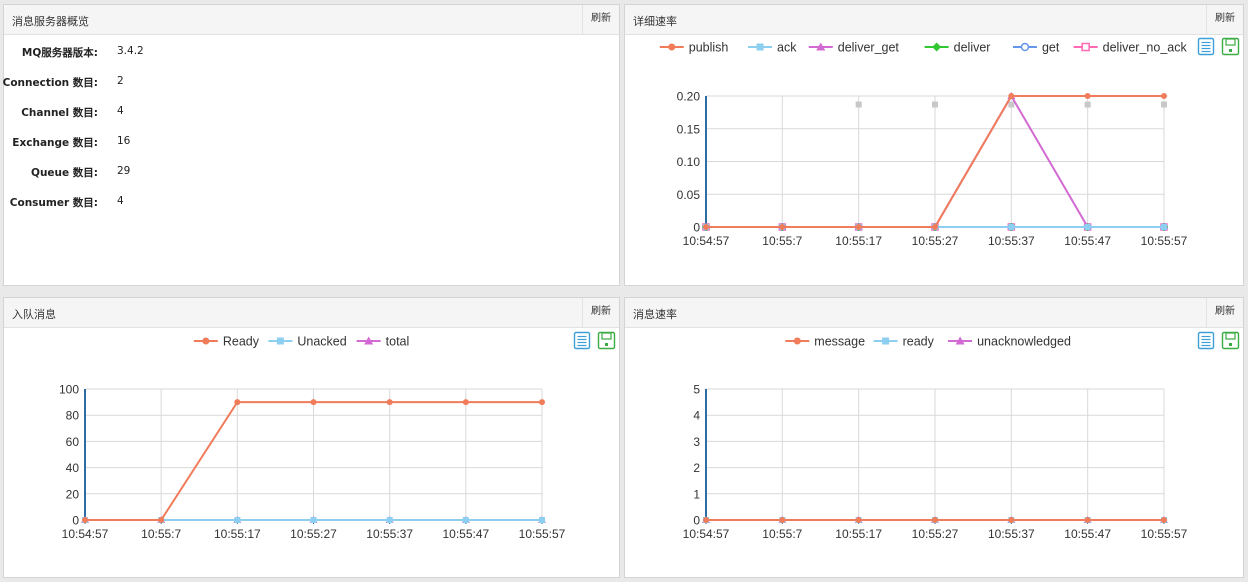 The height and width of the screenshot is (582, 1248). What do you see at coordinates (696, 468) in the screenshot?
I see `y-tick-label: 2` at bounding box center [696, 468].